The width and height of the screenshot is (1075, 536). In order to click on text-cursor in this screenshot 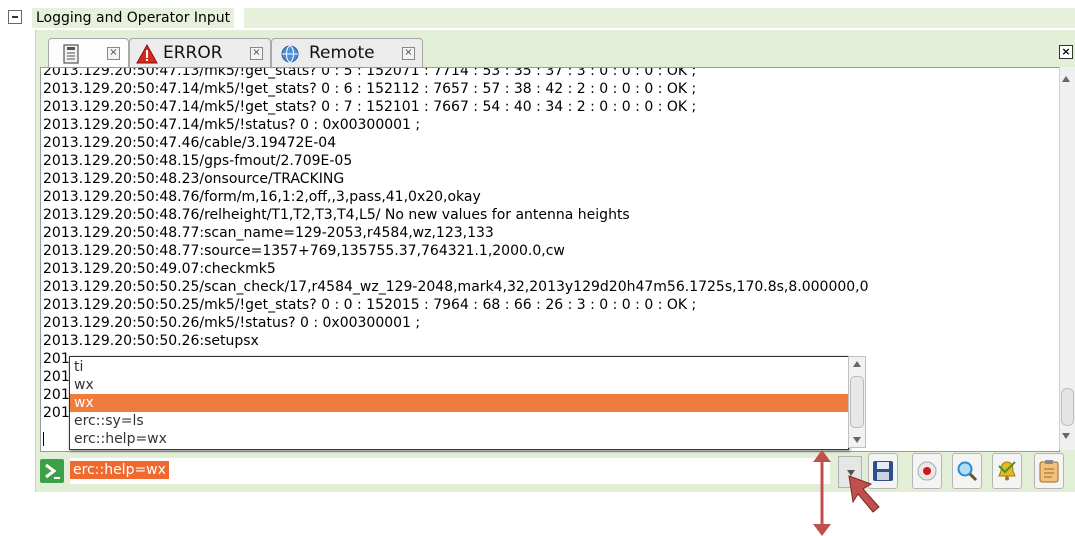, I will do `click(43, 439)`.